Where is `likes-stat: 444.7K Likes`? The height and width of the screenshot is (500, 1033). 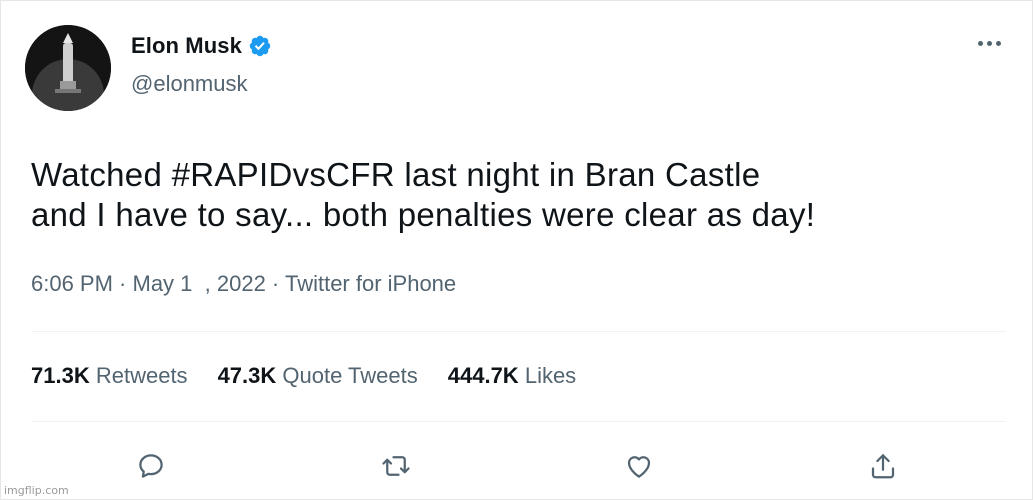 likes-stat: 444.7K Likes is located at coordinates (512, 376).